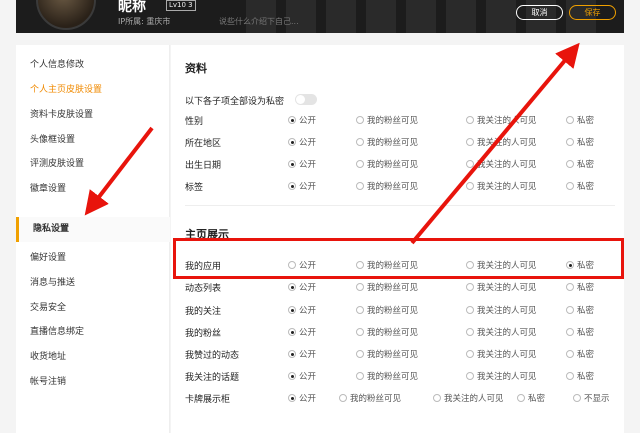  Describe the element at coordinates (93, 229) in the screenshot. I see `sidebar-item-privacy: 隐私设置` at that location.